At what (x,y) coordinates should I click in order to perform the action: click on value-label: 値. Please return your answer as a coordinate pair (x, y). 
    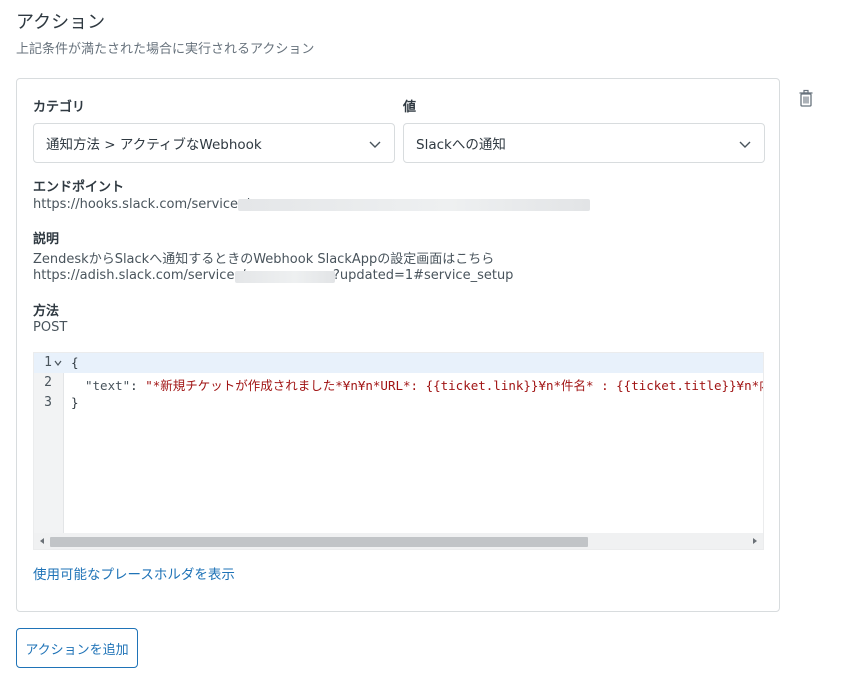
    Looking at the image, I should click on (410, 107).